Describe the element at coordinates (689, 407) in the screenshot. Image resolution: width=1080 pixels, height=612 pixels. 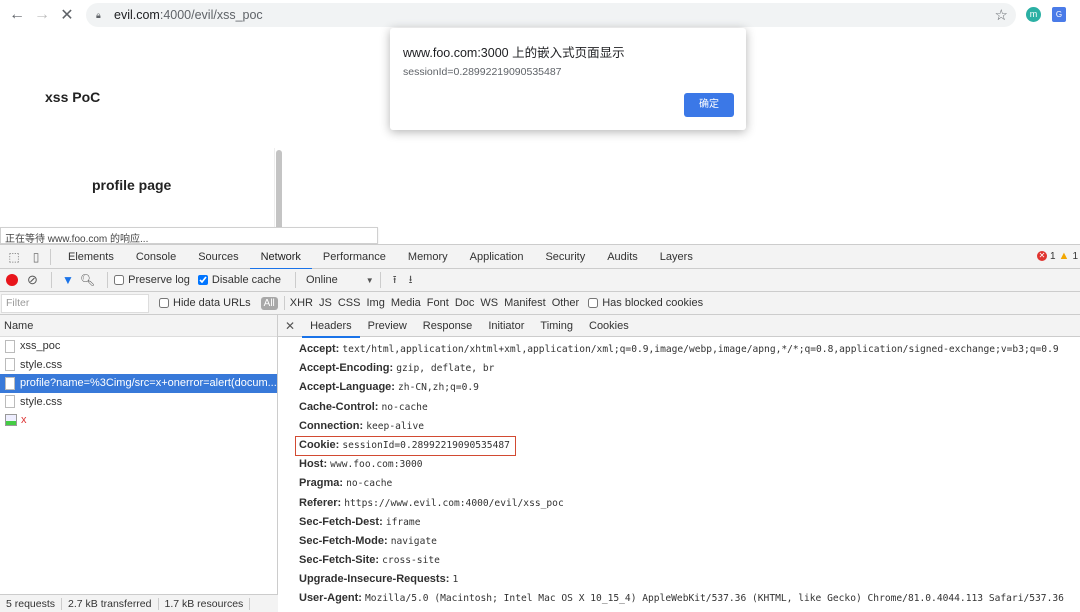
I see `header-cache-control: Cache-Control: no-cache` at that location.